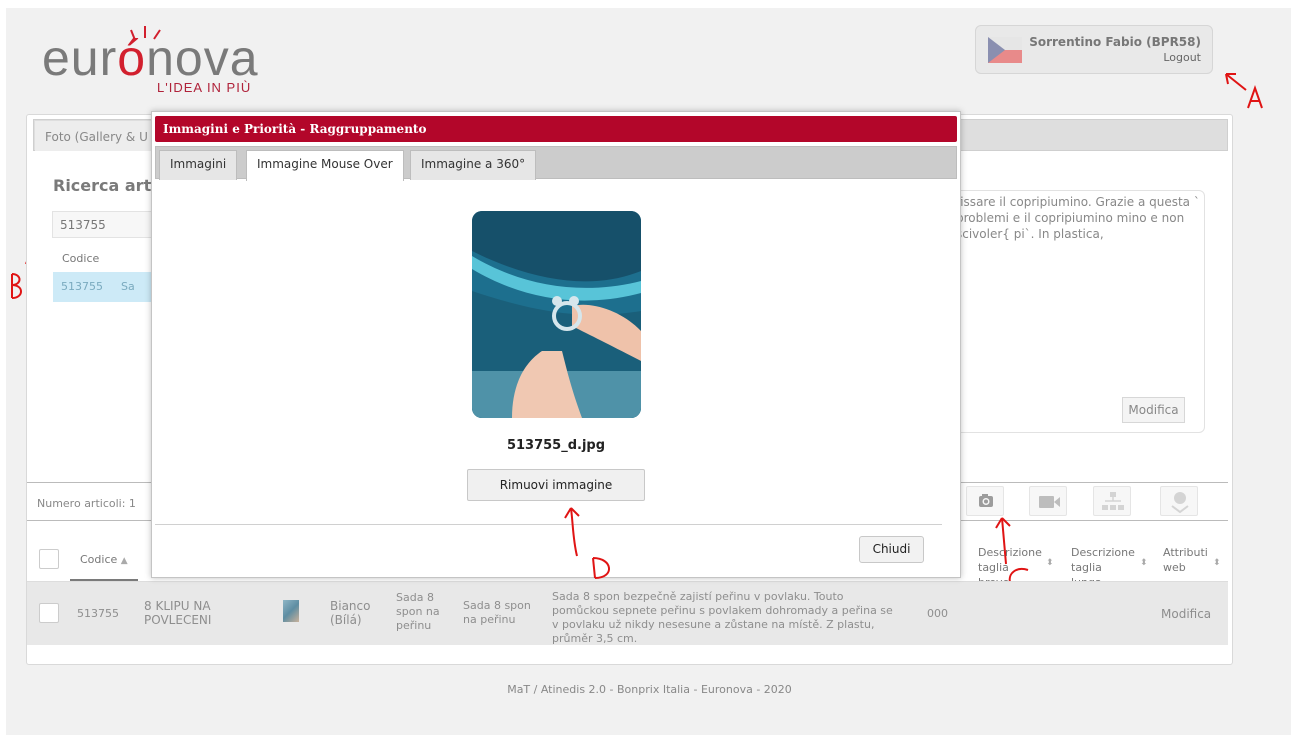 The image size is (1299, 740). I want to click on cell-attributi-link: Modifica, so click(1186, 614).